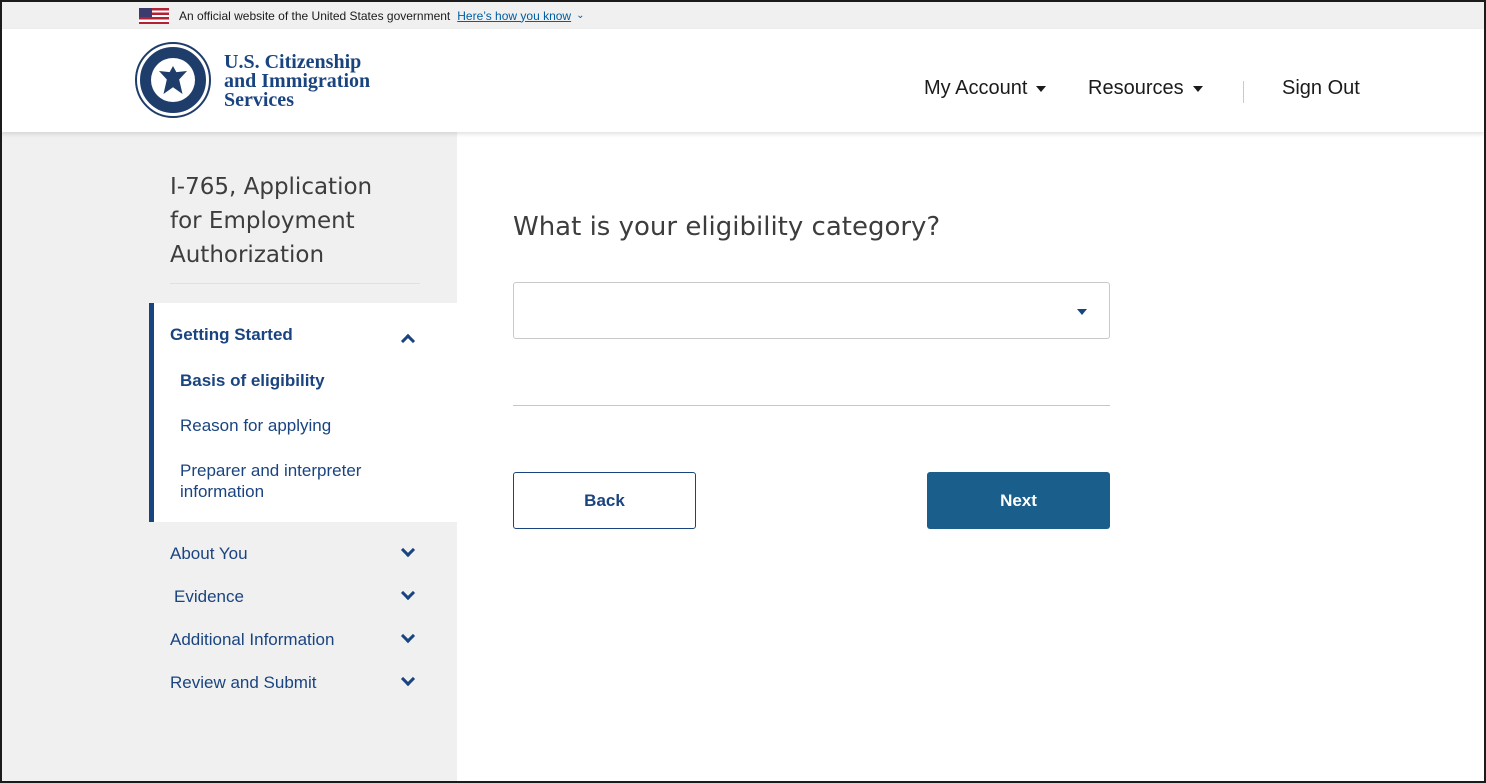  What do you see at coordinates (514, 16) in the screenshot?
I see `heres-how-you-know-link: Here’s how you know` at bounding box center [514, 16].